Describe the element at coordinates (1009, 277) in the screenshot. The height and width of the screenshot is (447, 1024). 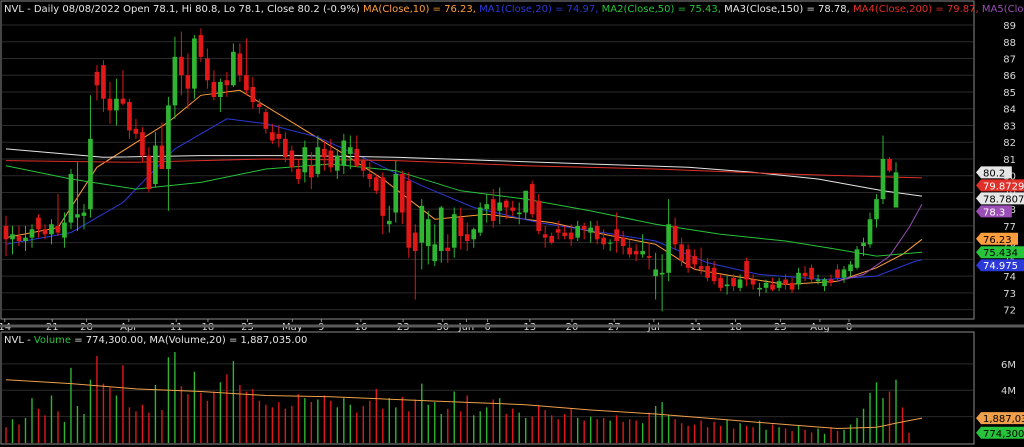
I see `y-tick-label: 74` at that location.